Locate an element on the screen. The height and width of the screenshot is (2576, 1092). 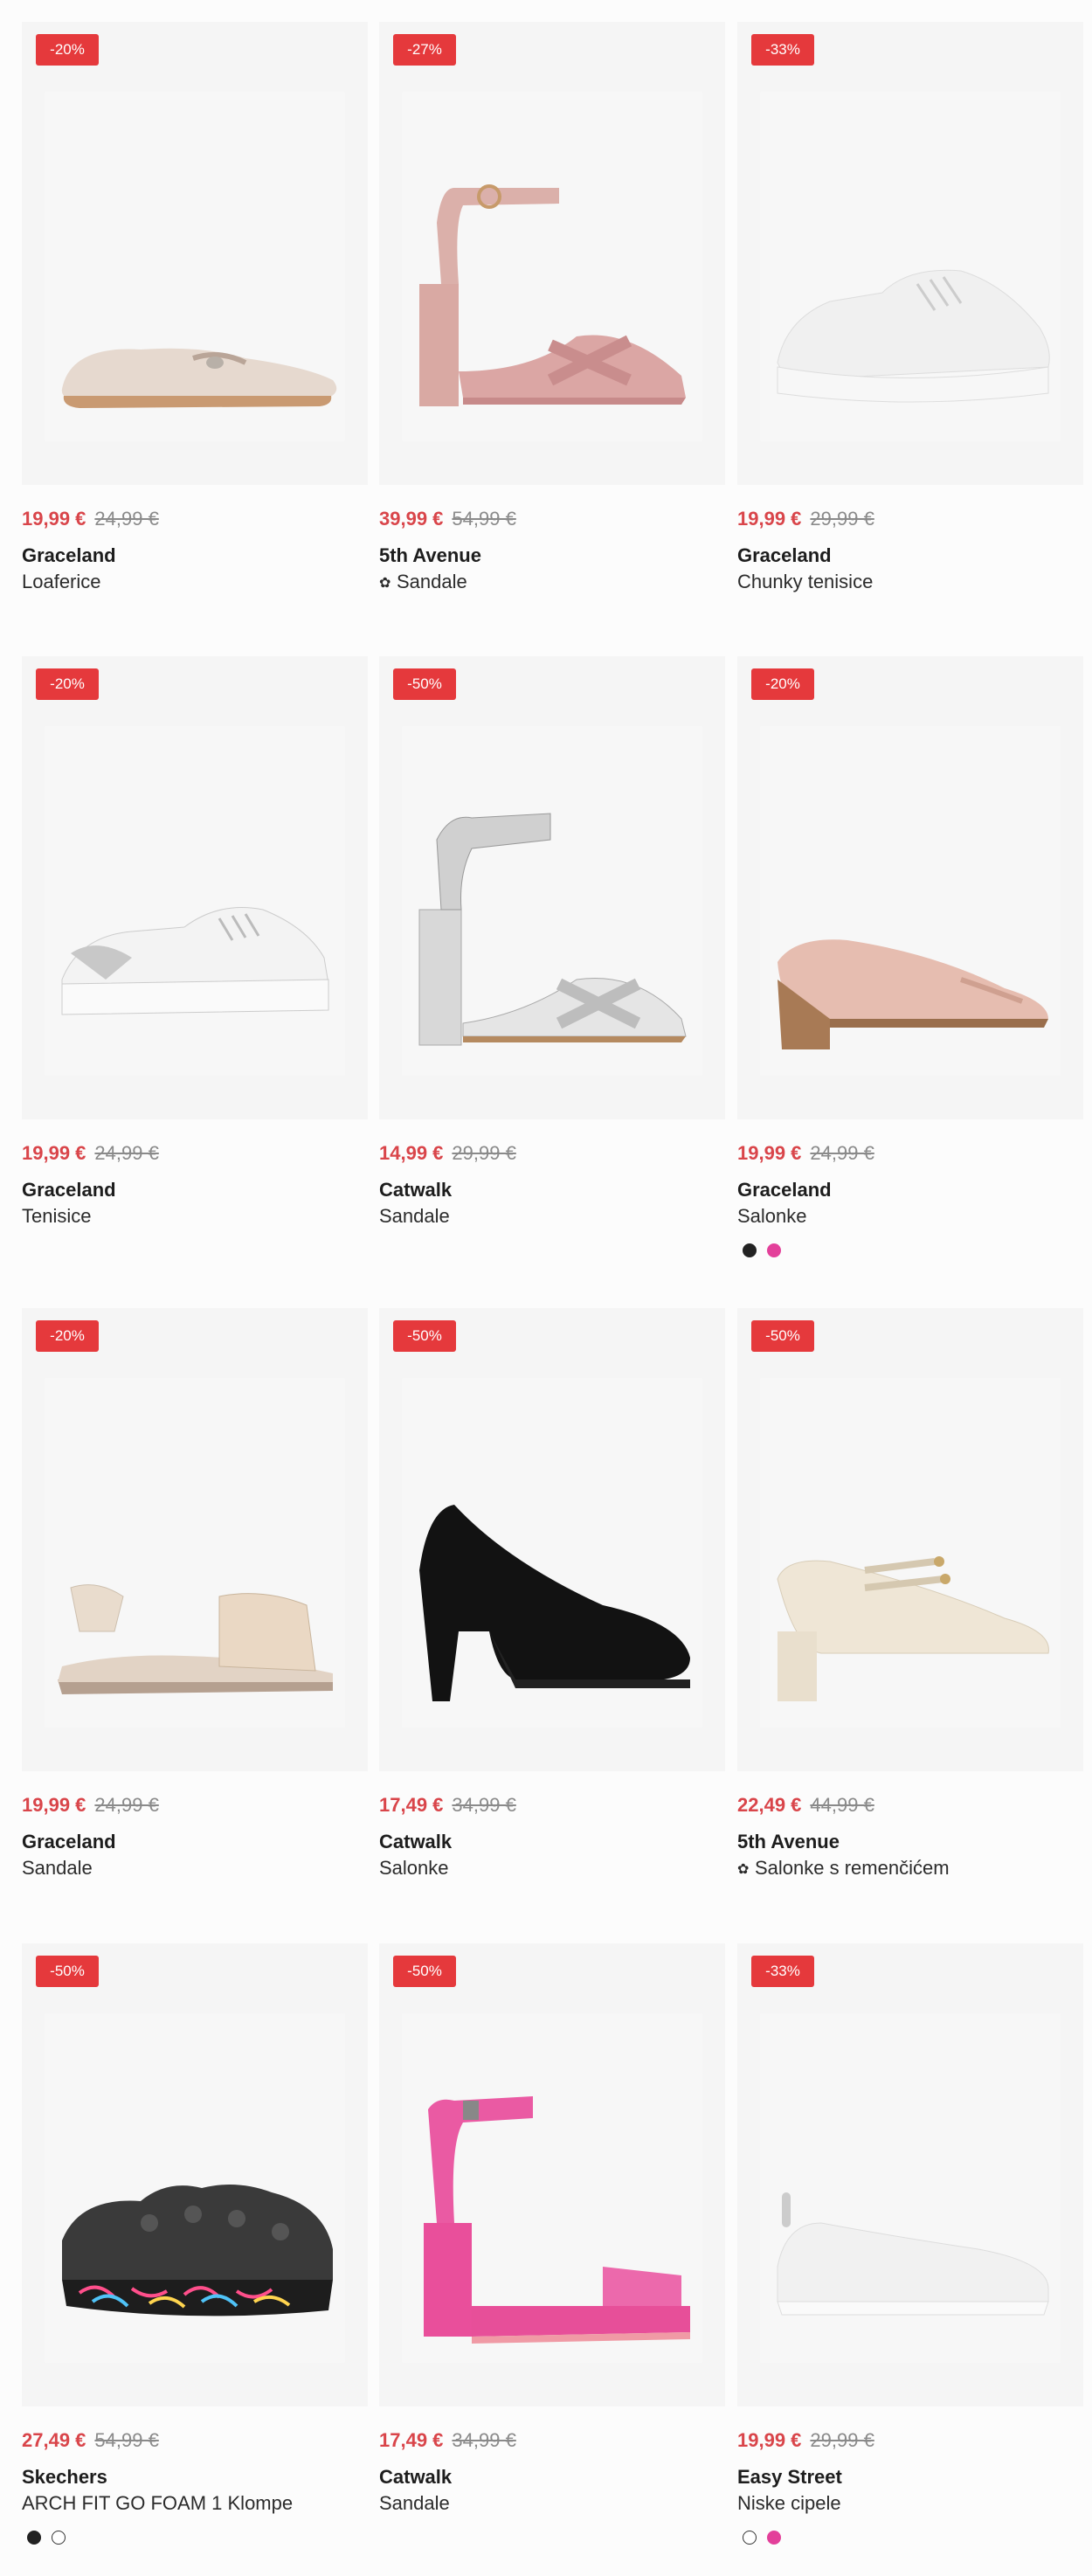
product-name: Chunky tenisice is located at coordinates (805, 582).